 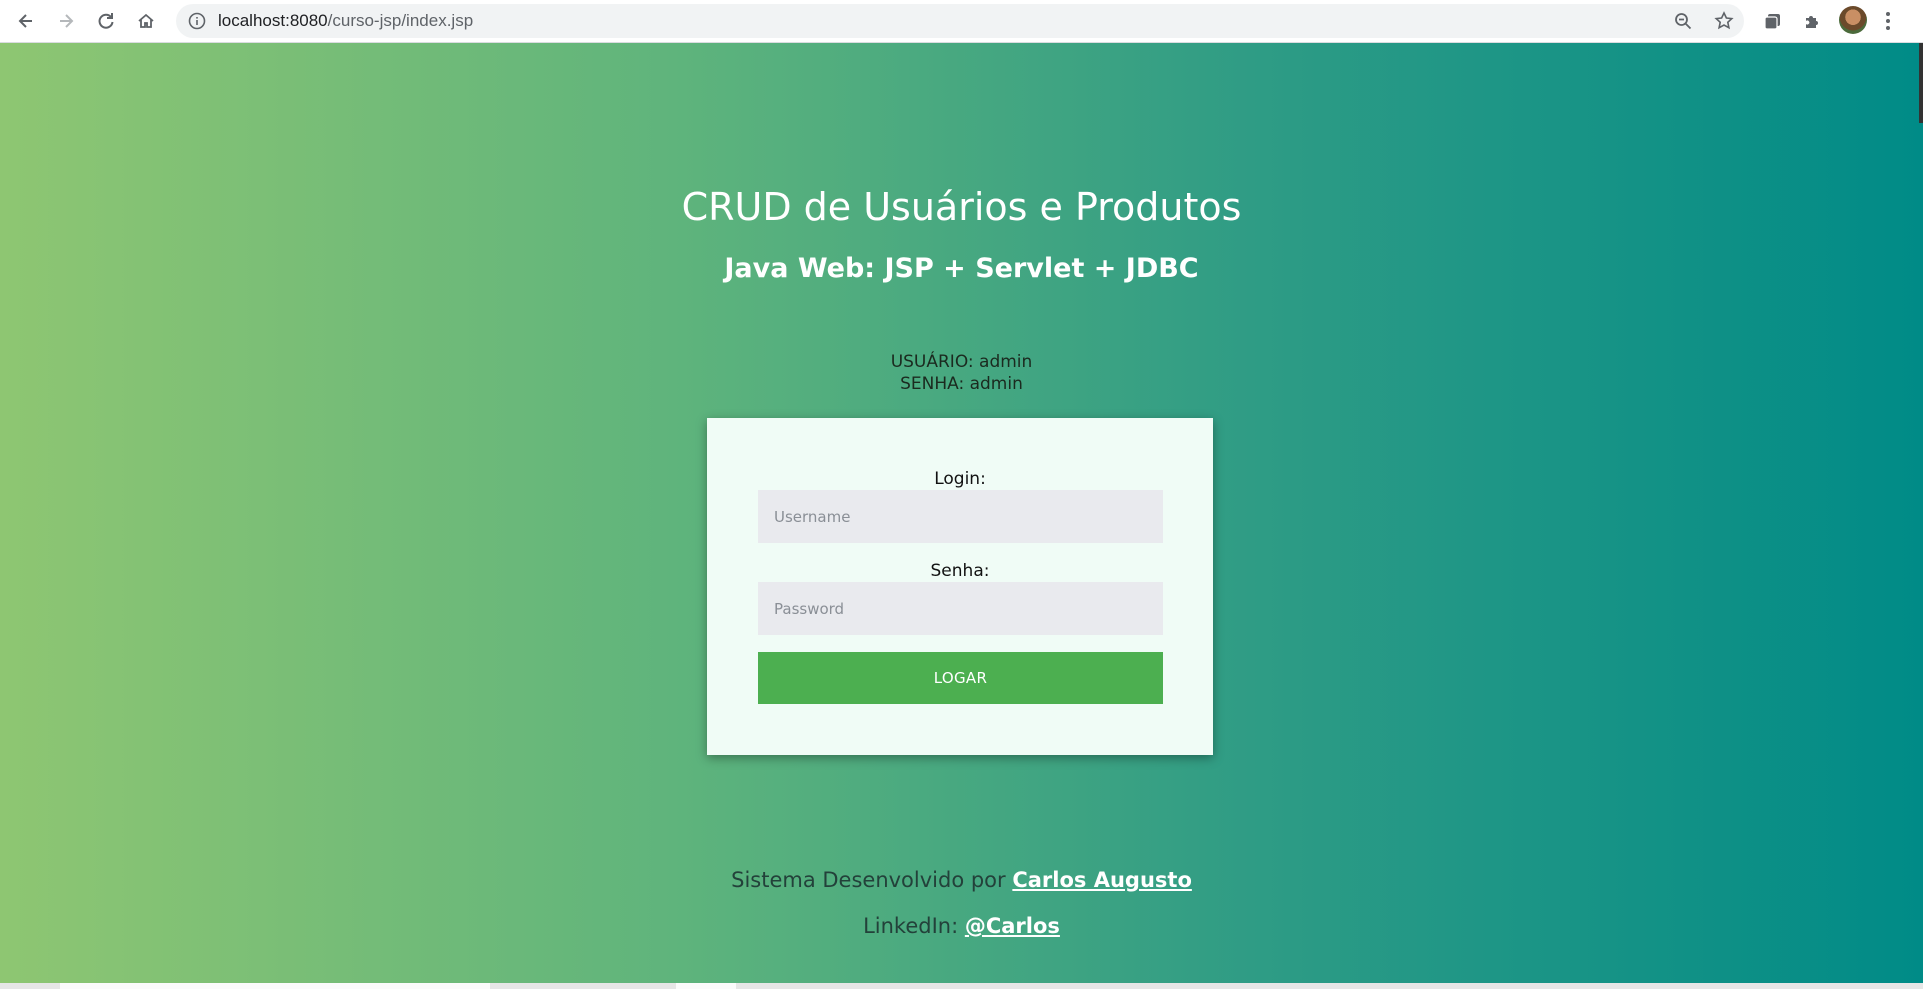 What do you see at coordinates (275, 986) in the screenshot?
I see `horizontal-scrollbar-thumb` at bounding box center [275, 986].